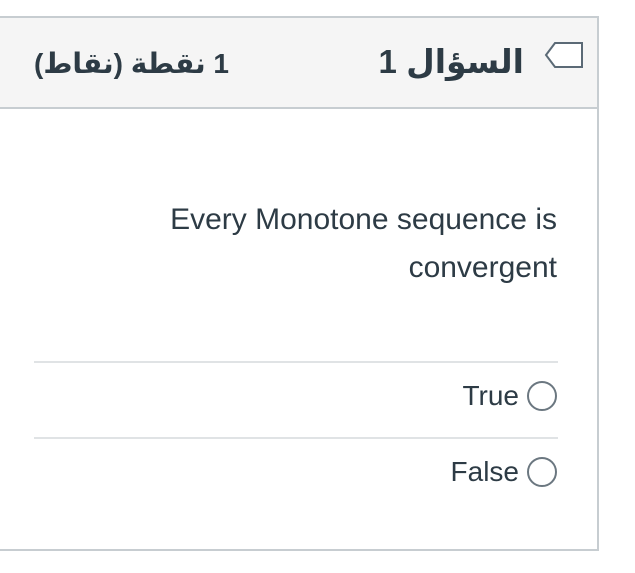 The image size is (635, 573). I want to click on answer-option-true: True, so click(509, 396).